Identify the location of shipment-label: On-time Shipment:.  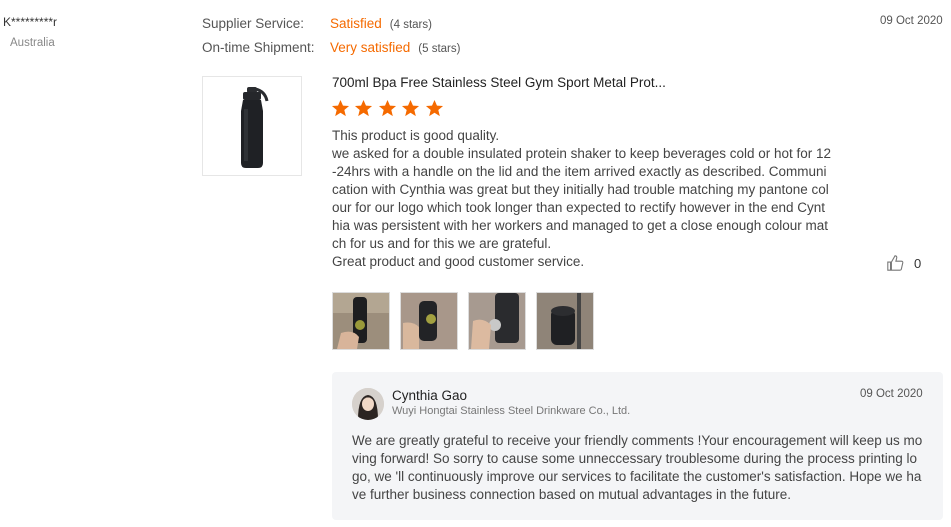
(258, 47).